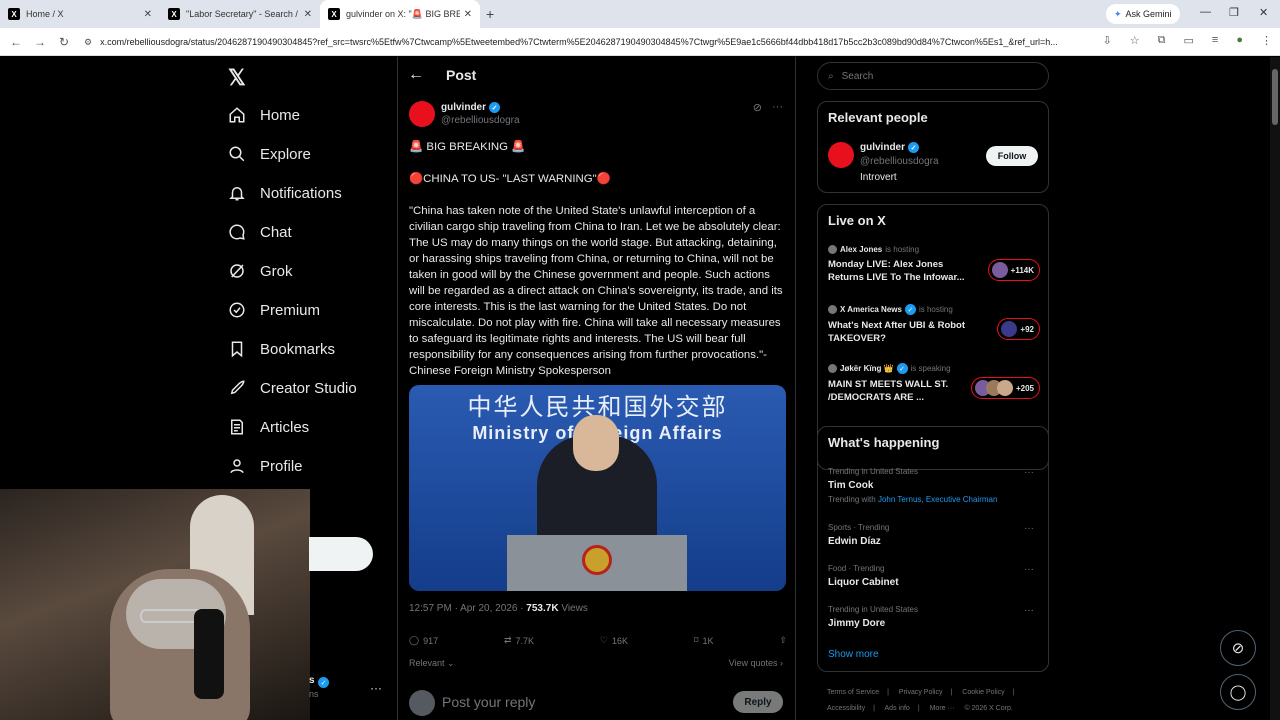 The width and height of the screenshot is (1280, 720). Describe the element at coordinates (857, 220) in the screenshot. I see `panel-title: Live on X` at that location.